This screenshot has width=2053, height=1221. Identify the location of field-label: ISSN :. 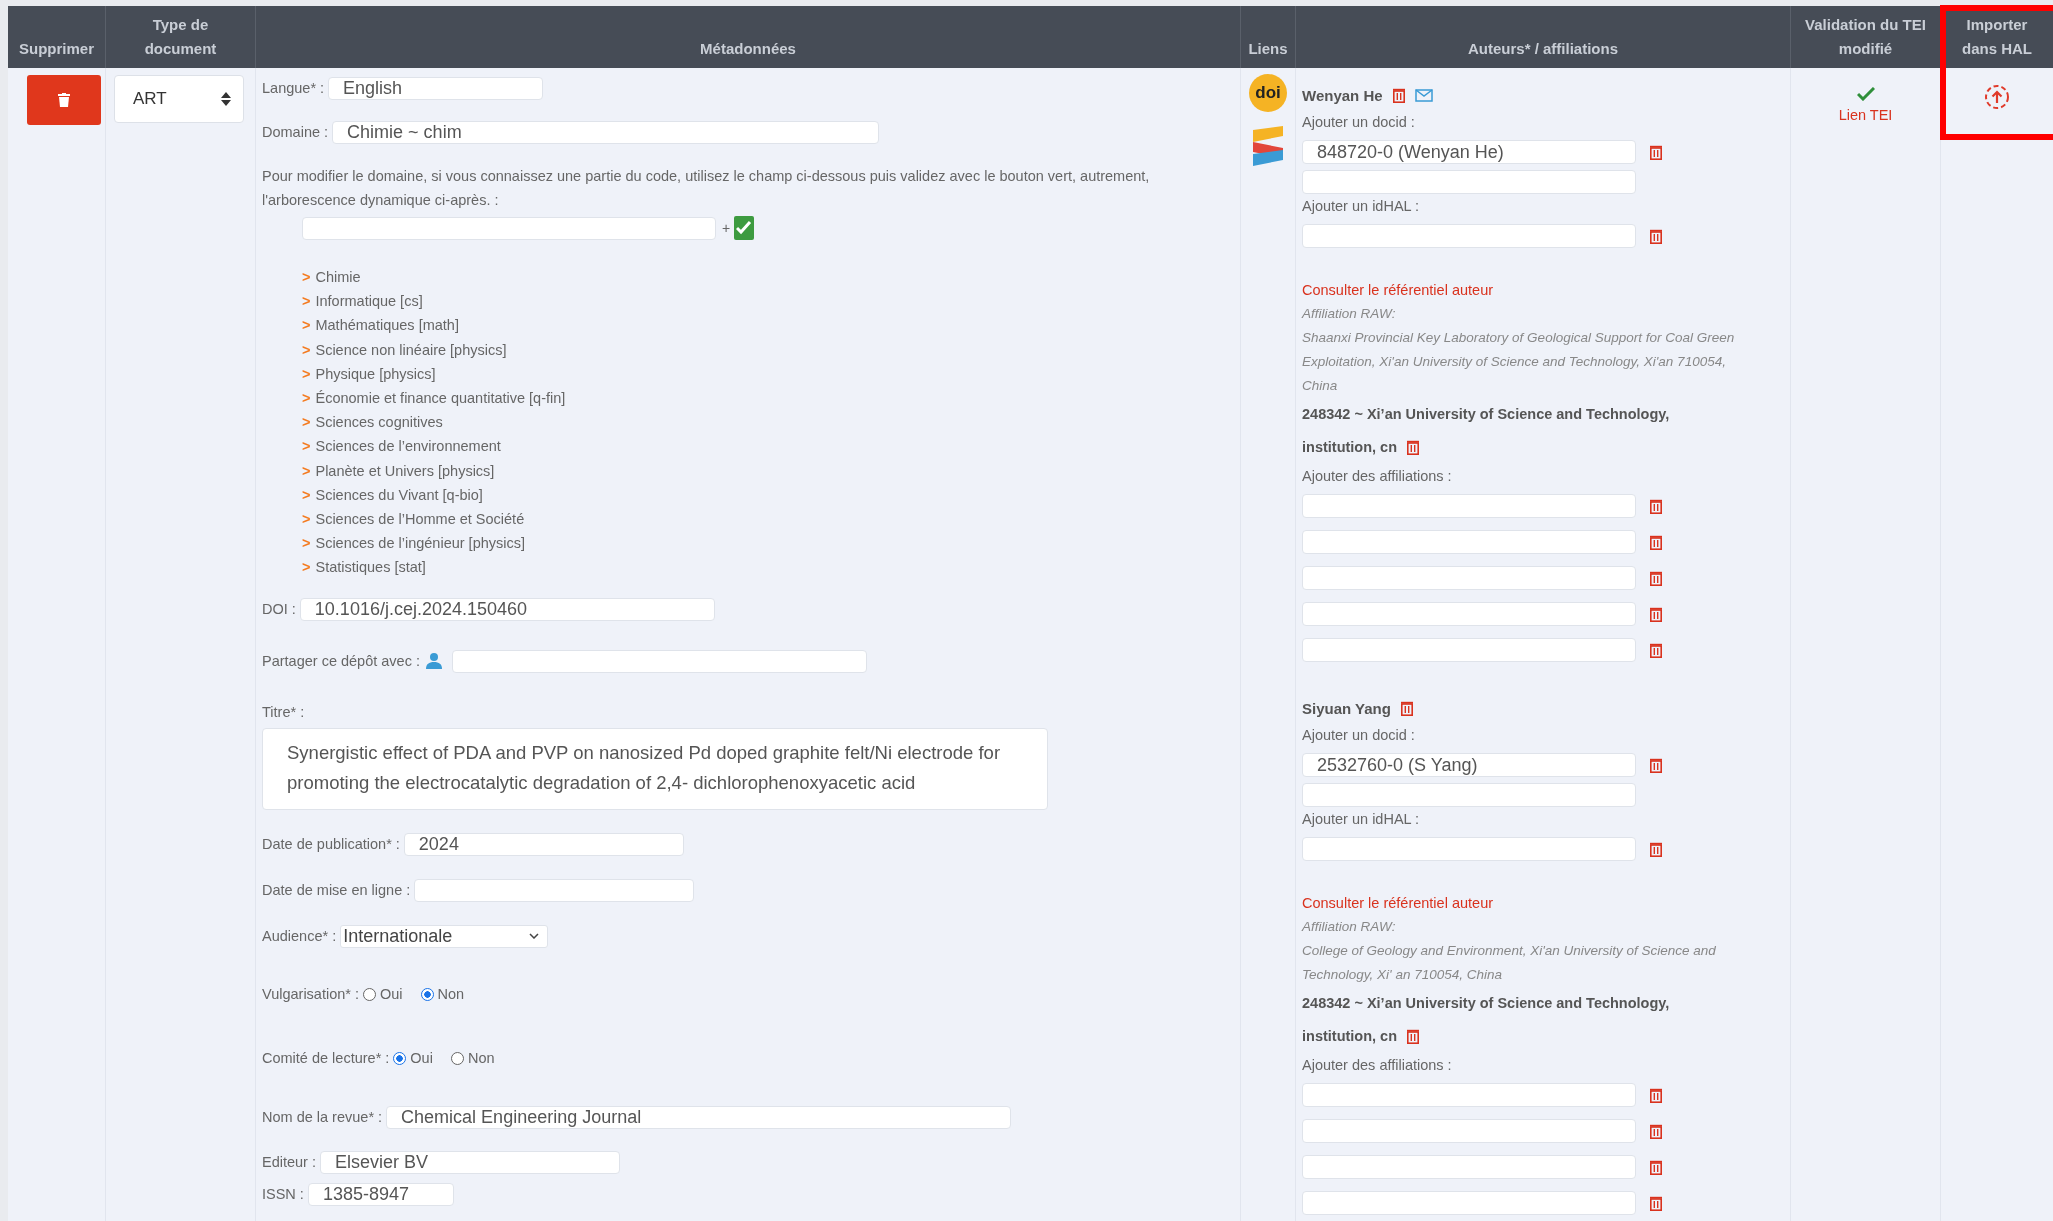
(283, 1194).